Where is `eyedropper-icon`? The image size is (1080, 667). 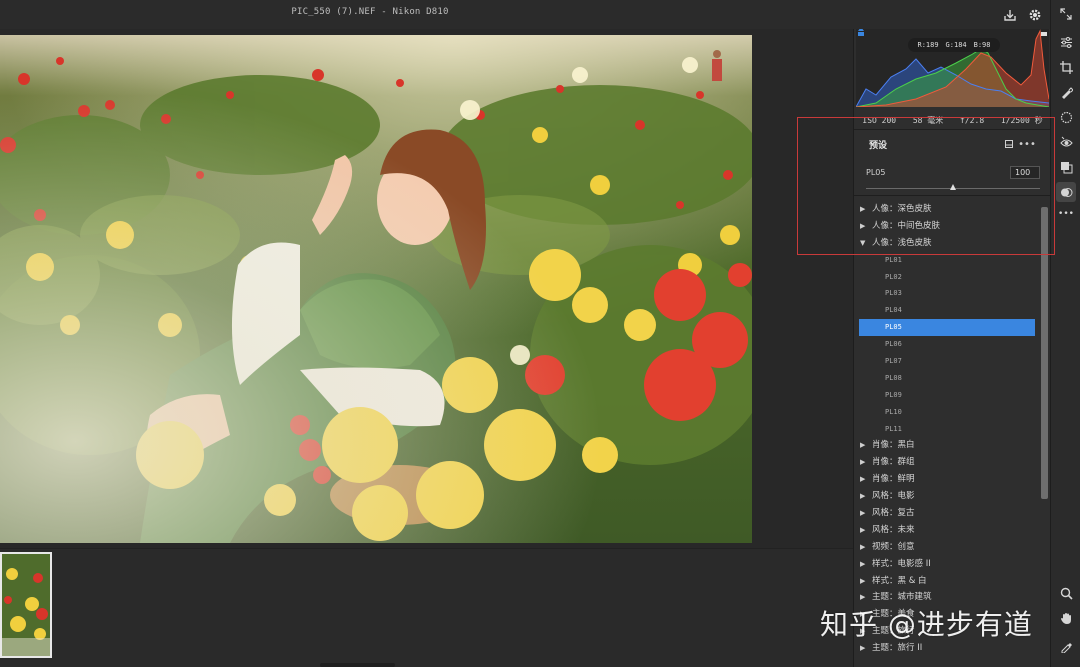 eyedropper-icon is located at coordinates (1066, 646).